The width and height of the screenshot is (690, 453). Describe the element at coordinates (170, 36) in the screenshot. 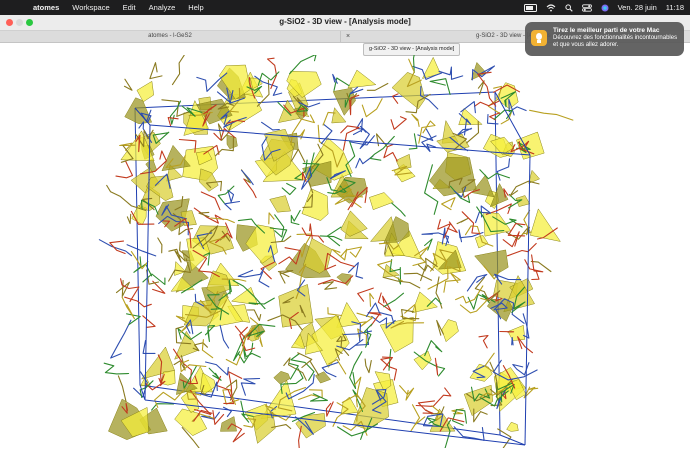

I see `tab-l-ges2: atomes - l-GeS2` at that location.